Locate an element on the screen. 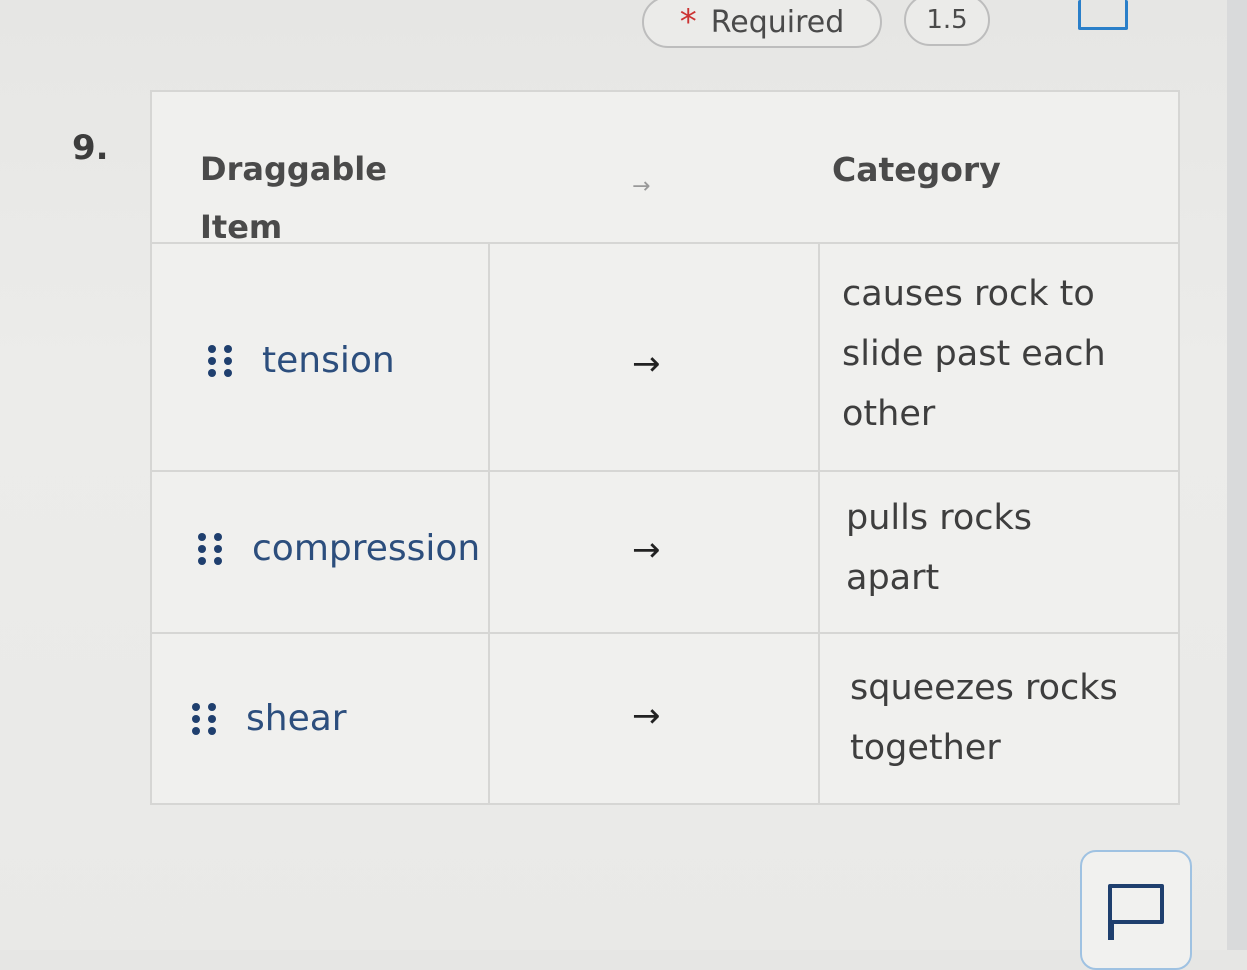 This screenshot has height=970, width=1247. header-arrow-icon: → is located at coordinates (641, 186).